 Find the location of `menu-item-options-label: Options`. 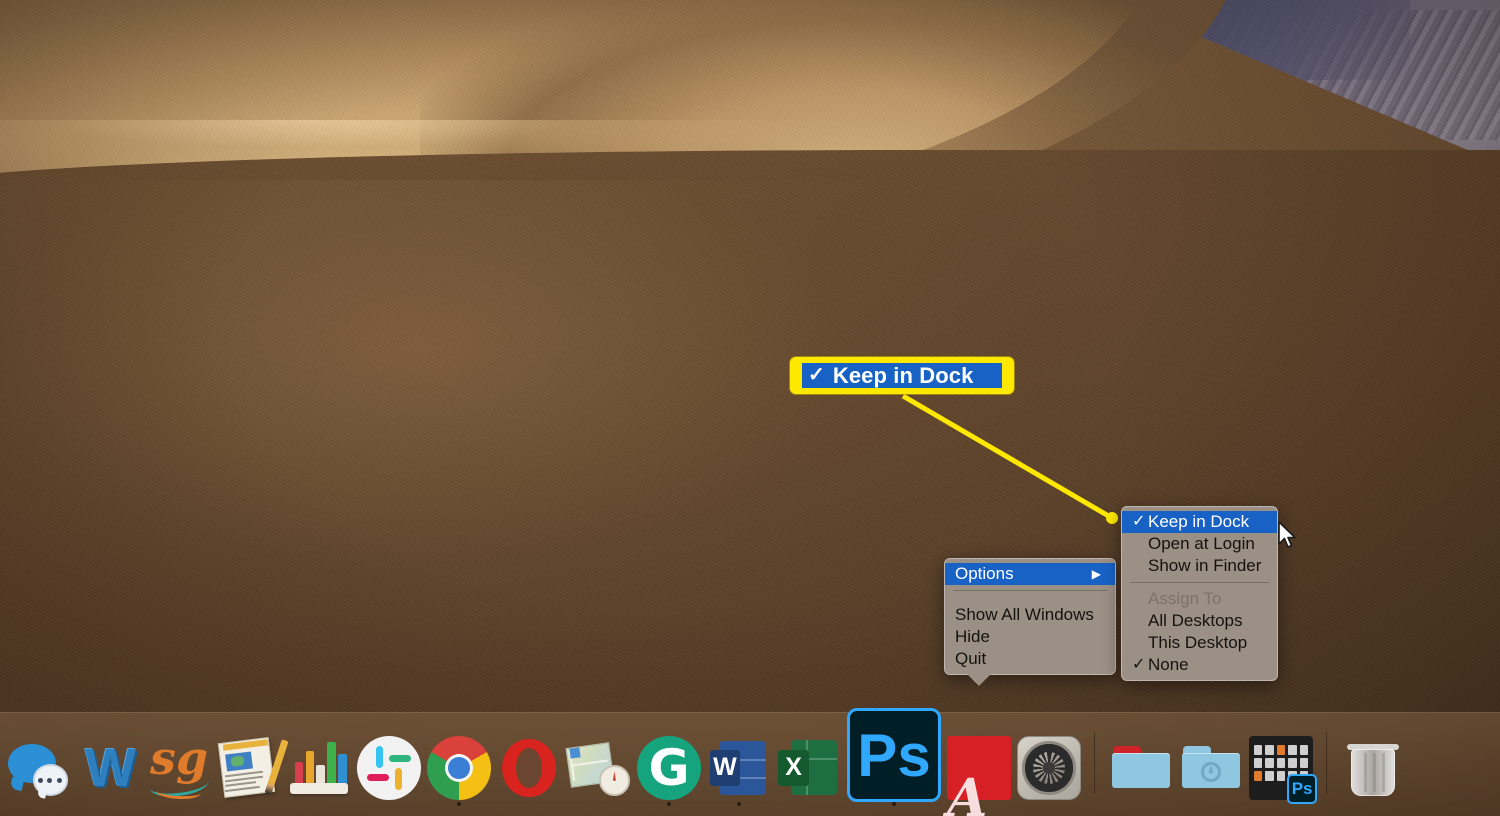

menu-item-options-label: Options is located at coordinates (984, 573).